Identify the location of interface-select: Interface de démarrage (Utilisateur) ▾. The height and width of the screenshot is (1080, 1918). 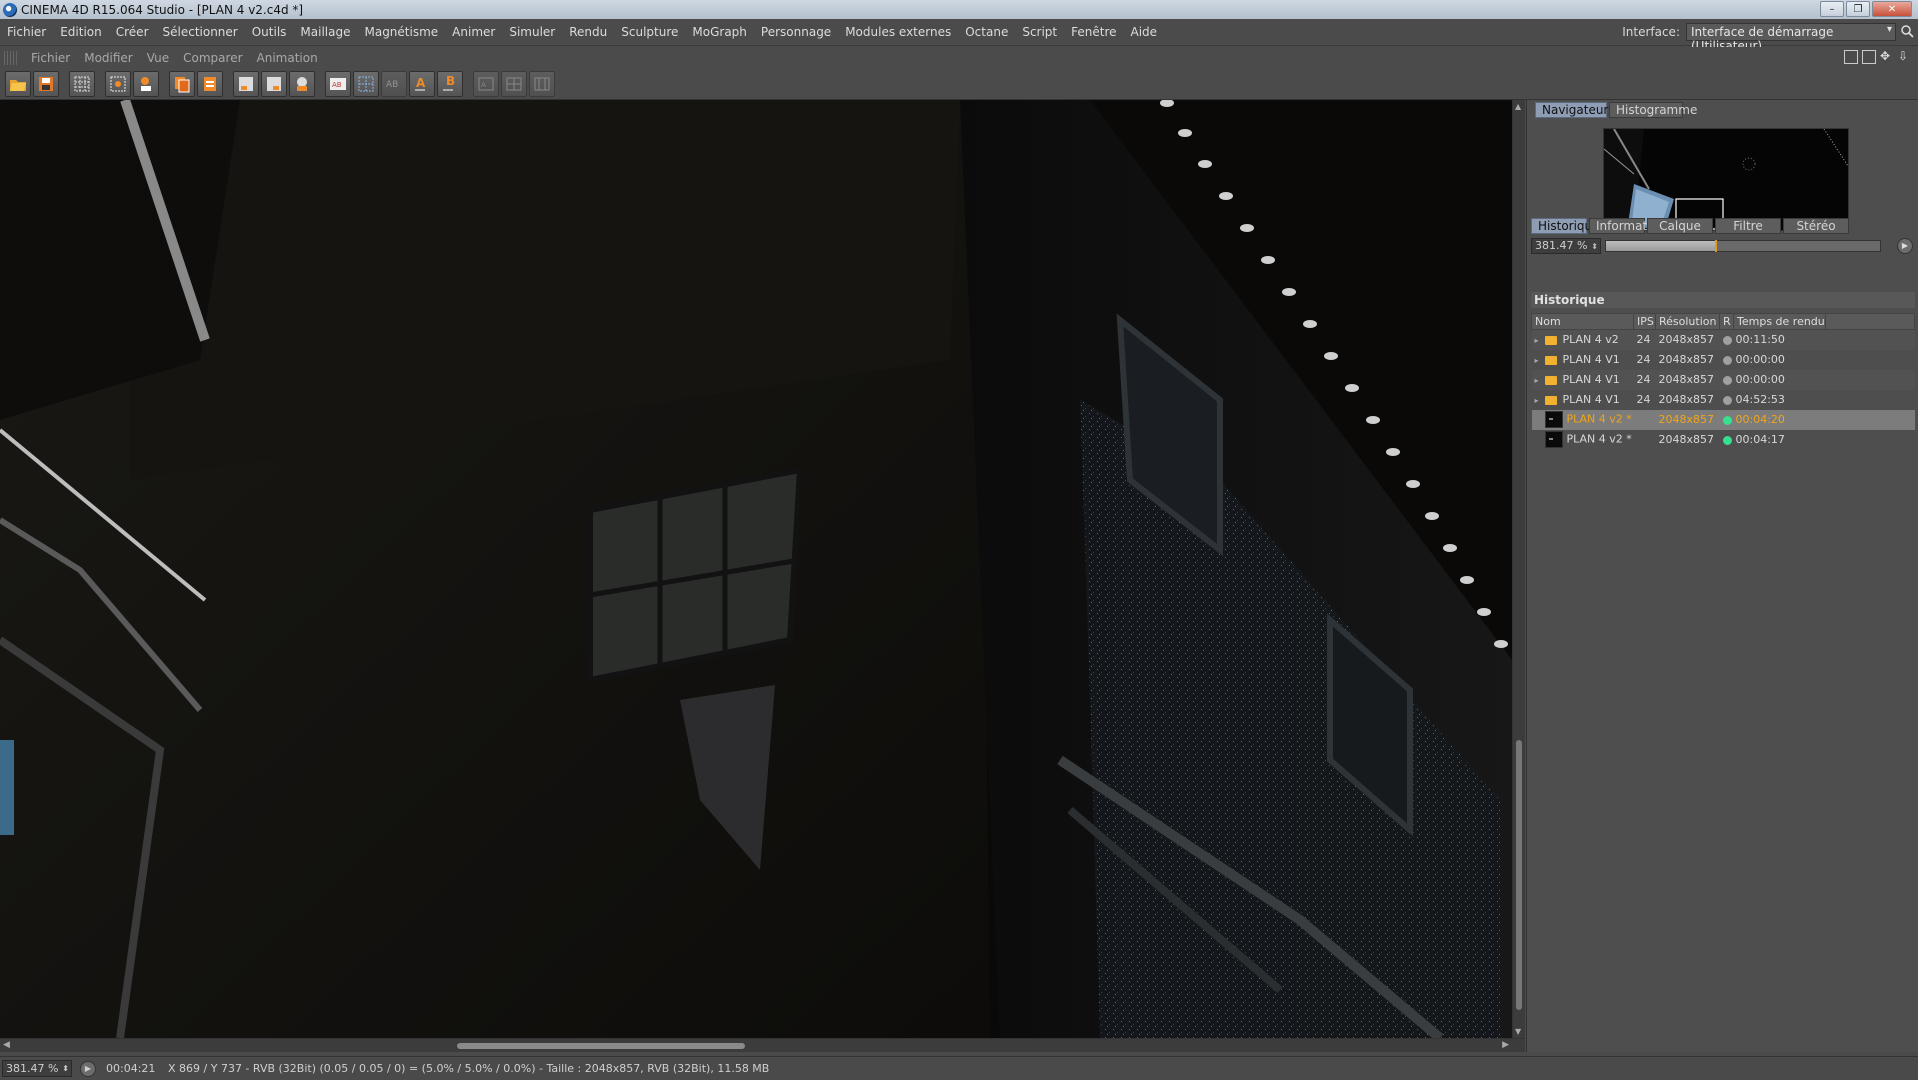
(1791, 38).